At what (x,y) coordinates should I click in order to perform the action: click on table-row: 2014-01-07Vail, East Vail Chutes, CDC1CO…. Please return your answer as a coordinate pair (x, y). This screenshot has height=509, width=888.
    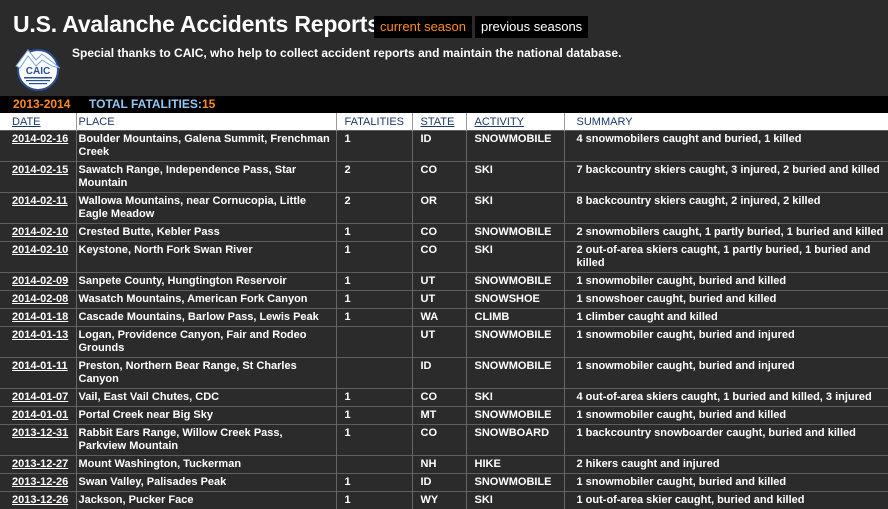
    Looking at the image, I should click on (444, 398).